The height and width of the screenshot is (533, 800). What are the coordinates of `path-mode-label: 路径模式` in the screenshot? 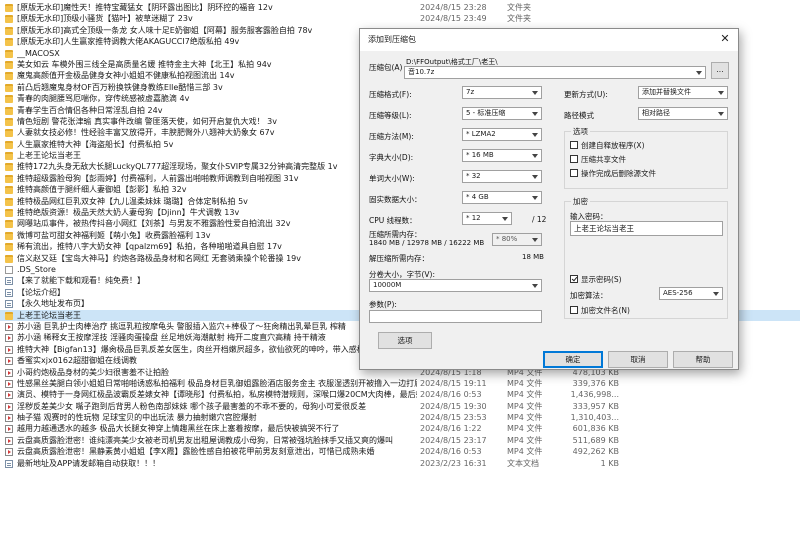 It's located at (579, 115).